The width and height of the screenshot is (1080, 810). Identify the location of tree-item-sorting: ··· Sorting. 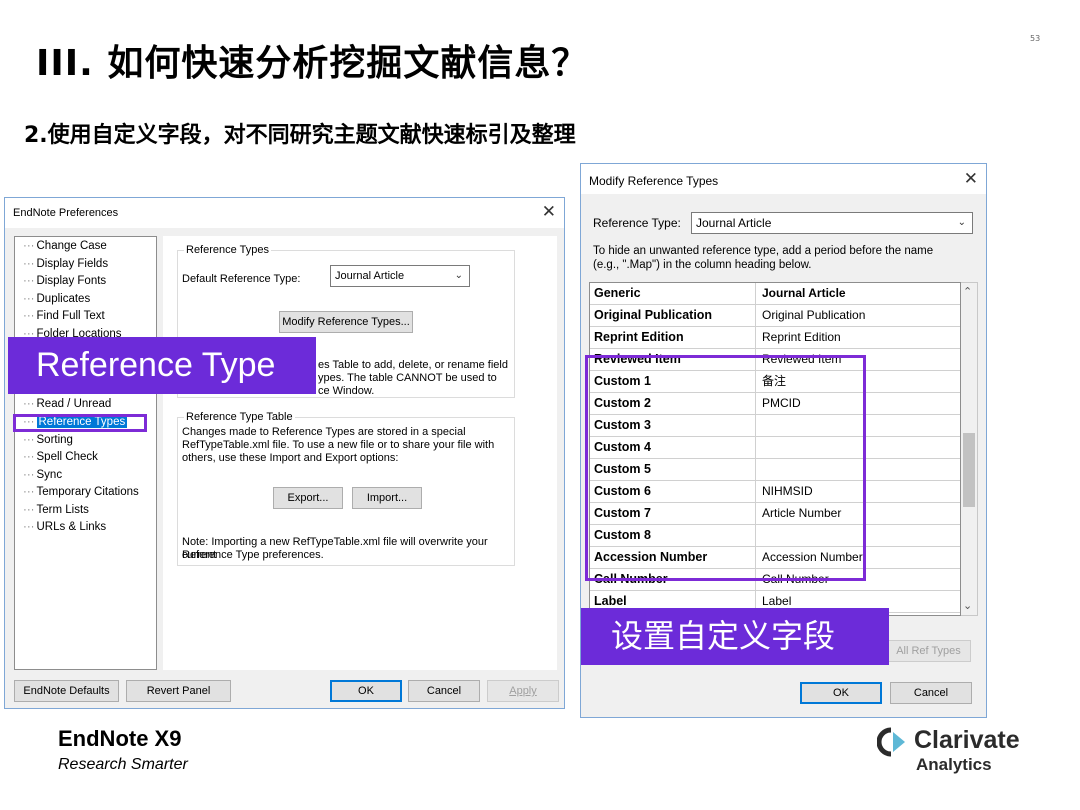
(48, 440).